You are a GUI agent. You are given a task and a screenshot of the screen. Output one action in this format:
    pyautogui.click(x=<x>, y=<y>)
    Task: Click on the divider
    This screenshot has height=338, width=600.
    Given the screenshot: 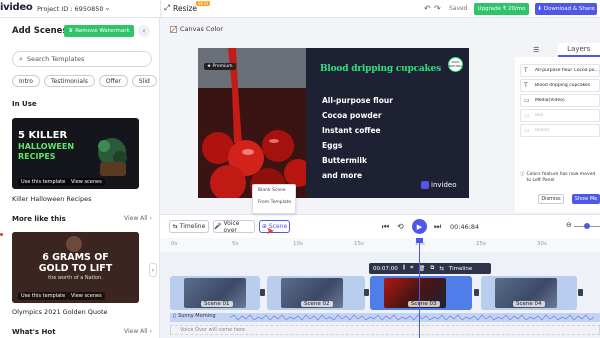 What is the action you would take?
    pyautogui.click(x=160, y=9)
    